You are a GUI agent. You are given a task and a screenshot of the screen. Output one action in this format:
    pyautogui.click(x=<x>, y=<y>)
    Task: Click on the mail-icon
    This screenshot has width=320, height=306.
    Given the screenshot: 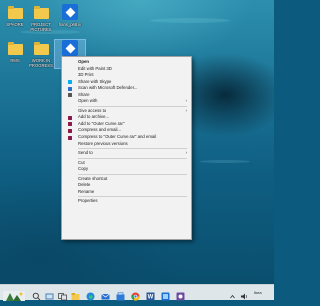 What is the action you would take?
    pyautogui.click(x=105, y=294)
    